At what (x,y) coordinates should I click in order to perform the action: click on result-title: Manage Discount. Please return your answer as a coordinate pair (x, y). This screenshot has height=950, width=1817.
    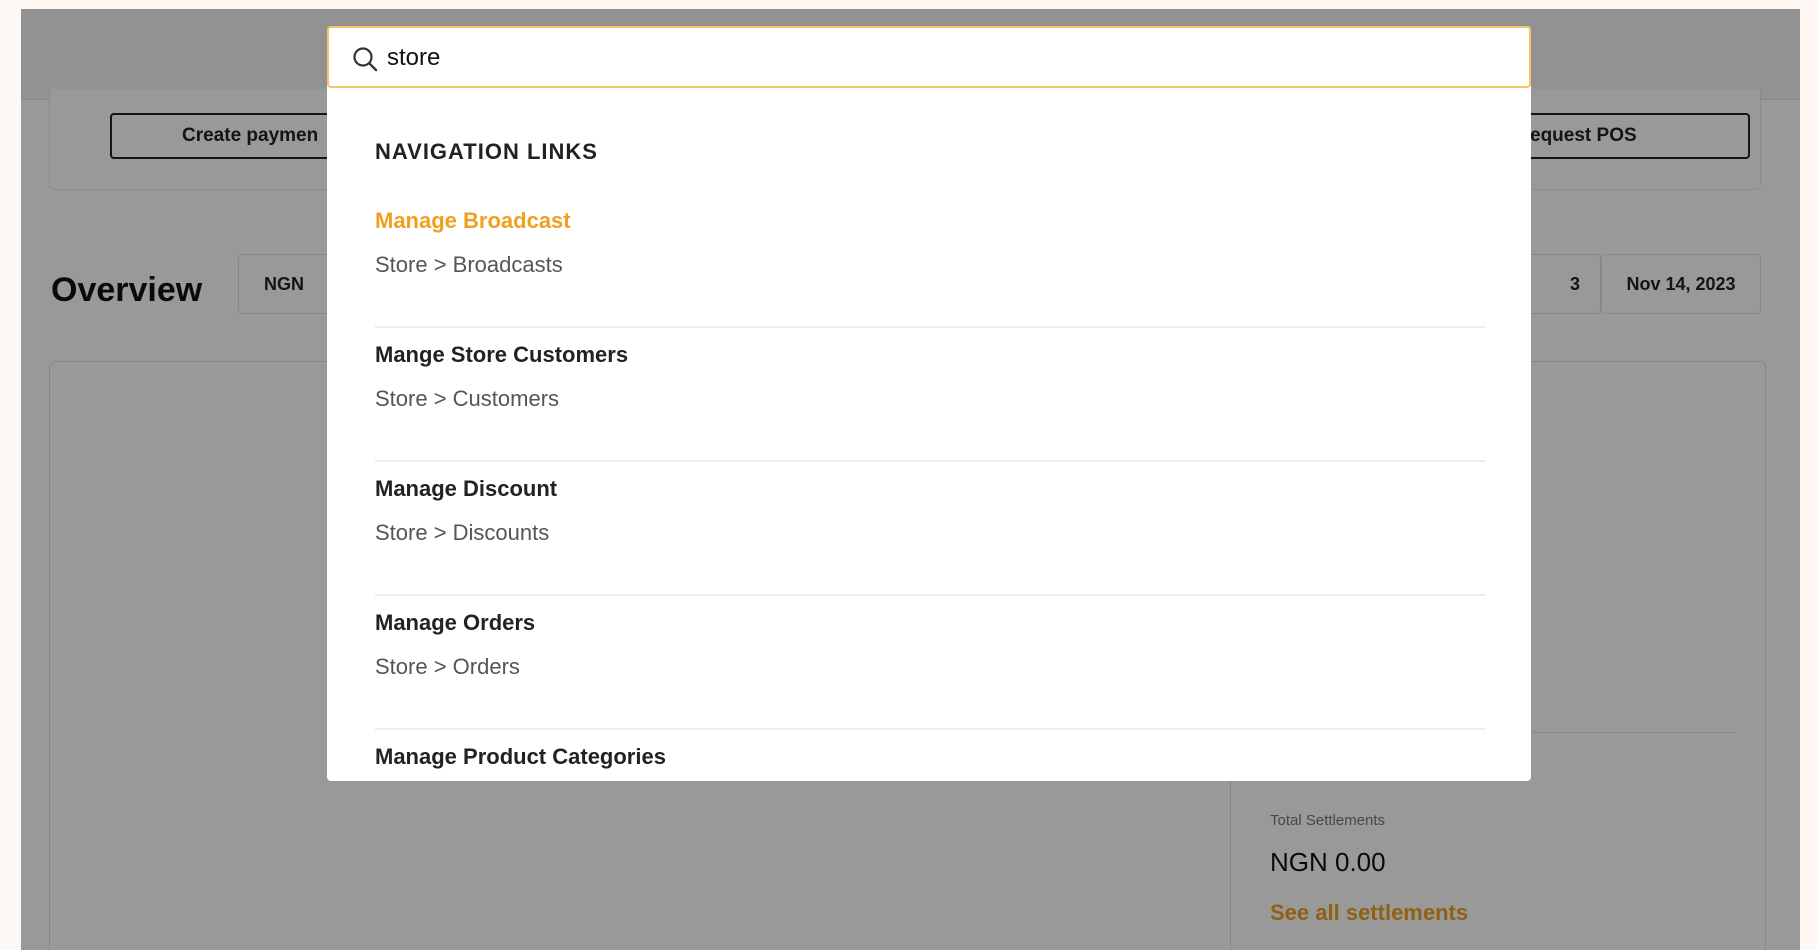
    Looking at the image, I should click on (466, 488).